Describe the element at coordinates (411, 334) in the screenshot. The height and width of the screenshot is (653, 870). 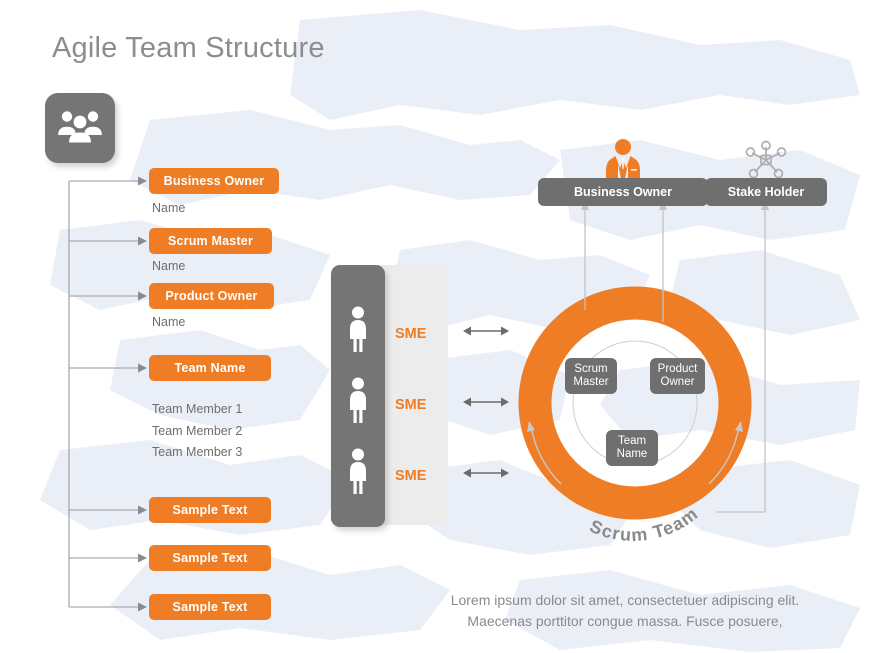
I see `sme-label-1: SME` at that location.